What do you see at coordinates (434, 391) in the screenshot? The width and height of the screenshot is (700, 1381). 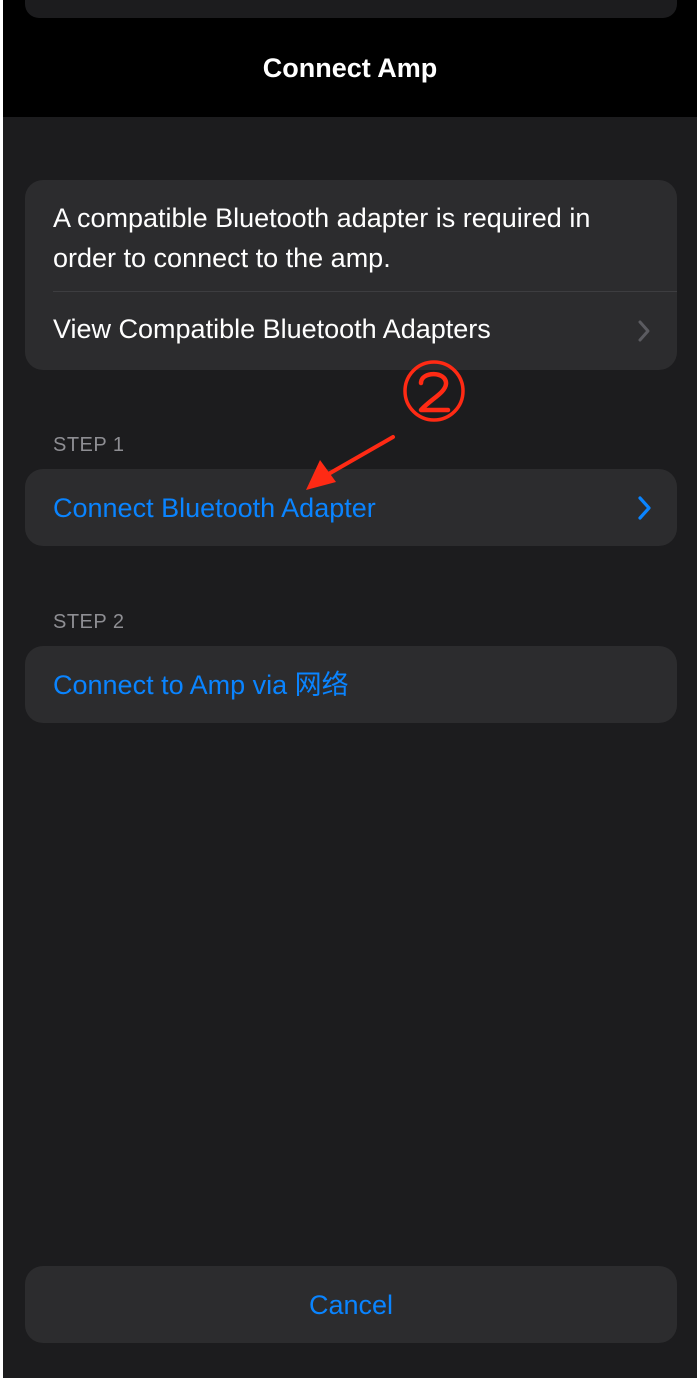 I see `step-number-annotation` at bounding box center [434, 391].